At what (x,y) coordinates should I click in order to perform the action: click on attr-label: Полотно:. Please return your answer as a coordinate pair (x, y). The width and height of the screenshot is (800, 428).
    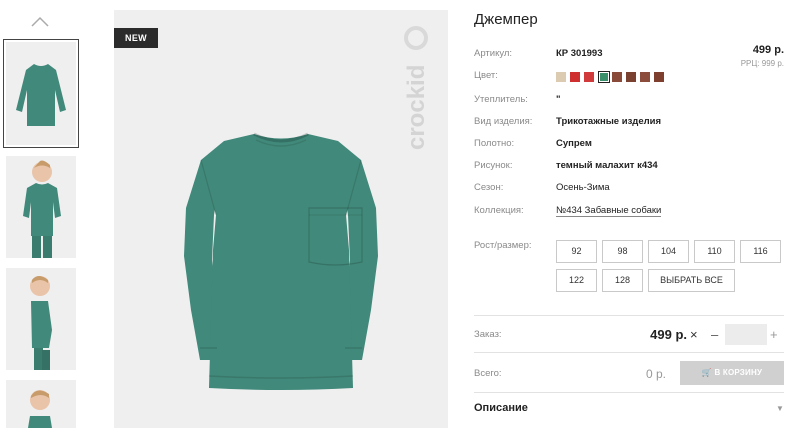
    Looking at the image, I should click on (494, 143).